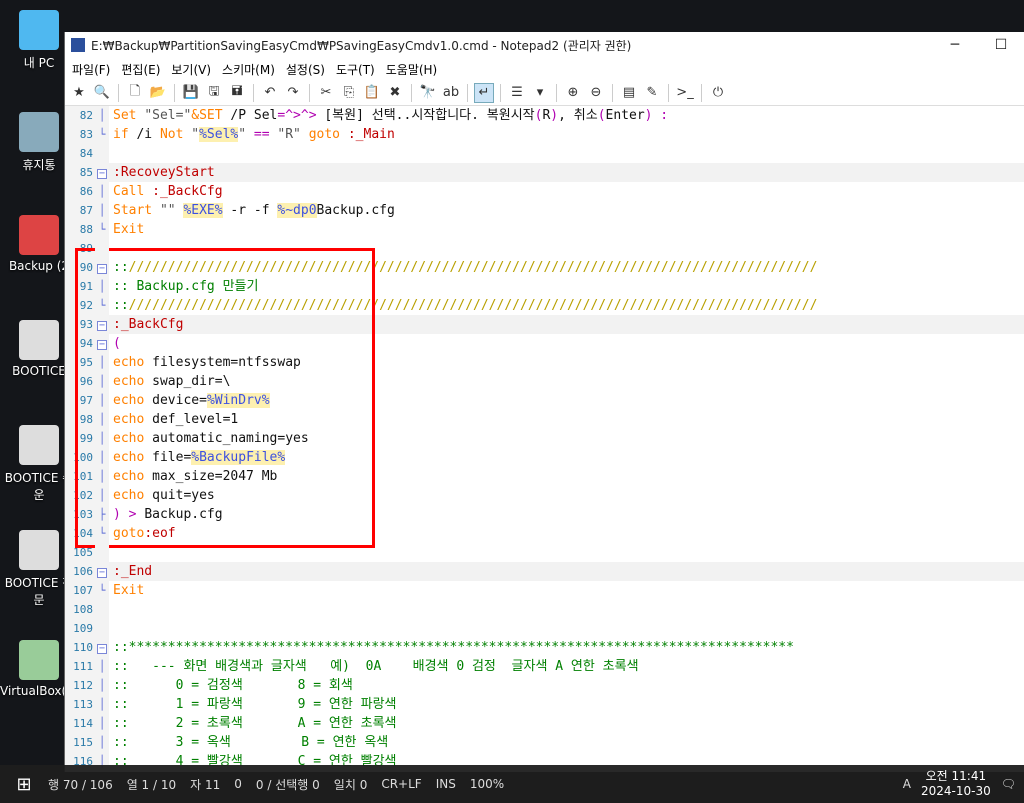  What do you see at coordinates (544, 248) in the screenshot?
I see `code-line: 89` at bounding box center [544, 248].